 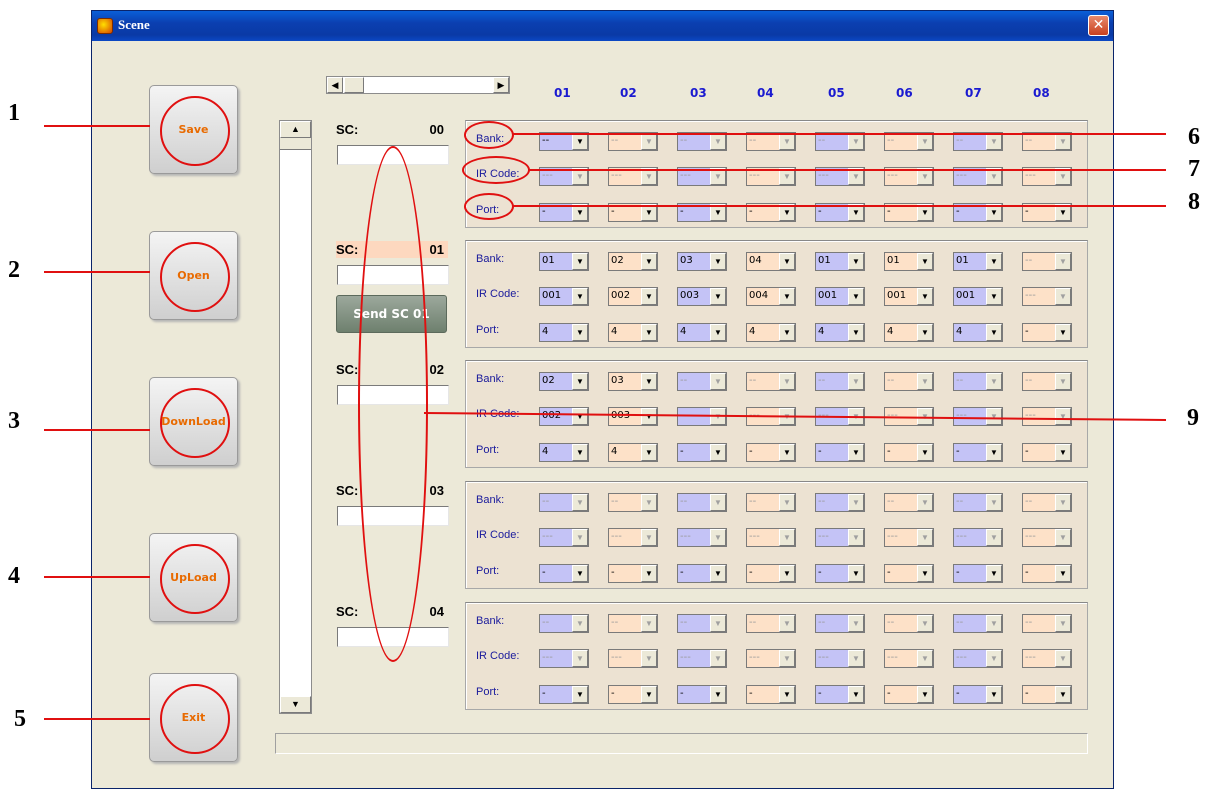 What do you see at coordinates (14, 113) in the screenshot?
I see `callout-number: 1` at bounding box center [14, 113].